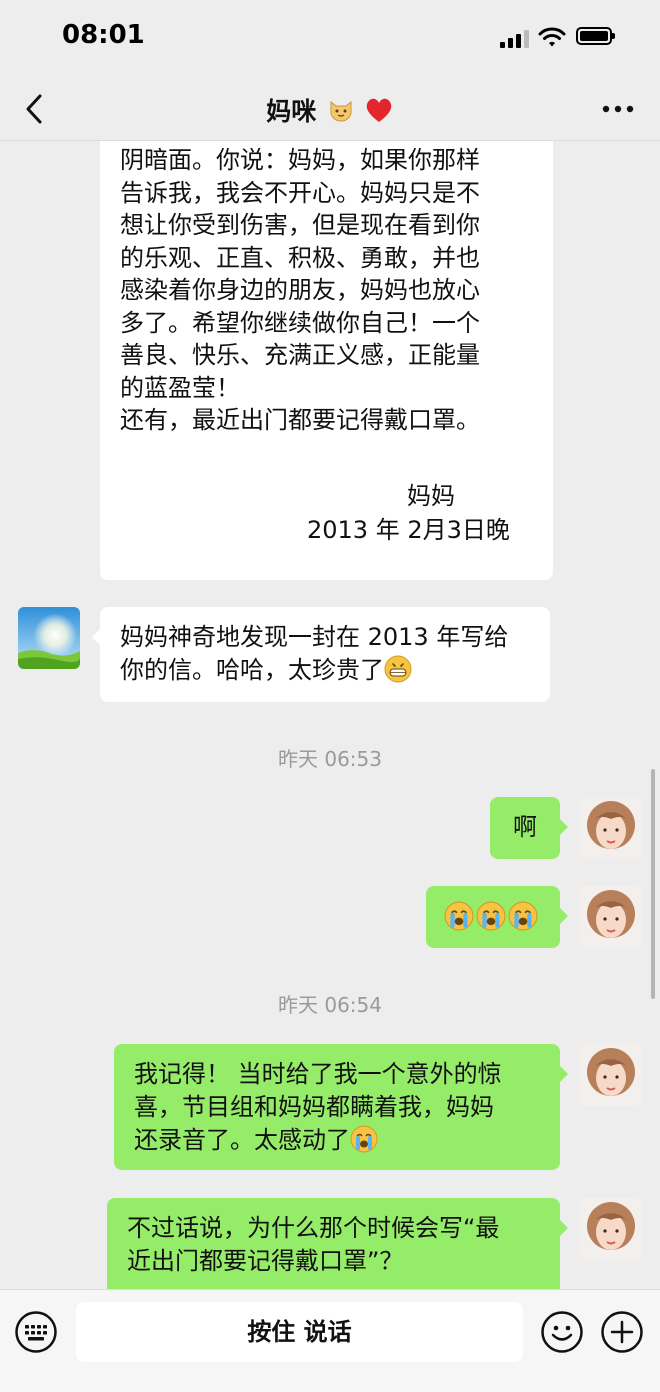 This screenshot has height=1392, width=660. What do you see at coordinates (330, 1005) in the screenshot?
I see `timestamp: 昨天 06:54` at bounding box center [330, 1005].